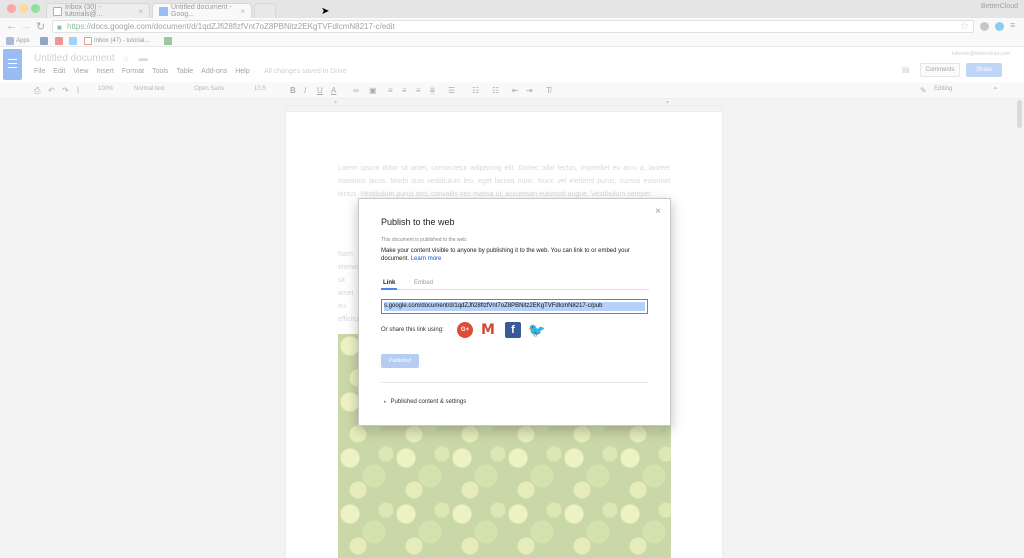 The width and height of the screenshot is (1024, 558). Describe the element at coordinates (325, 11) in the screenshot. I see `mouse-cursor-icon: ➤` at that location.